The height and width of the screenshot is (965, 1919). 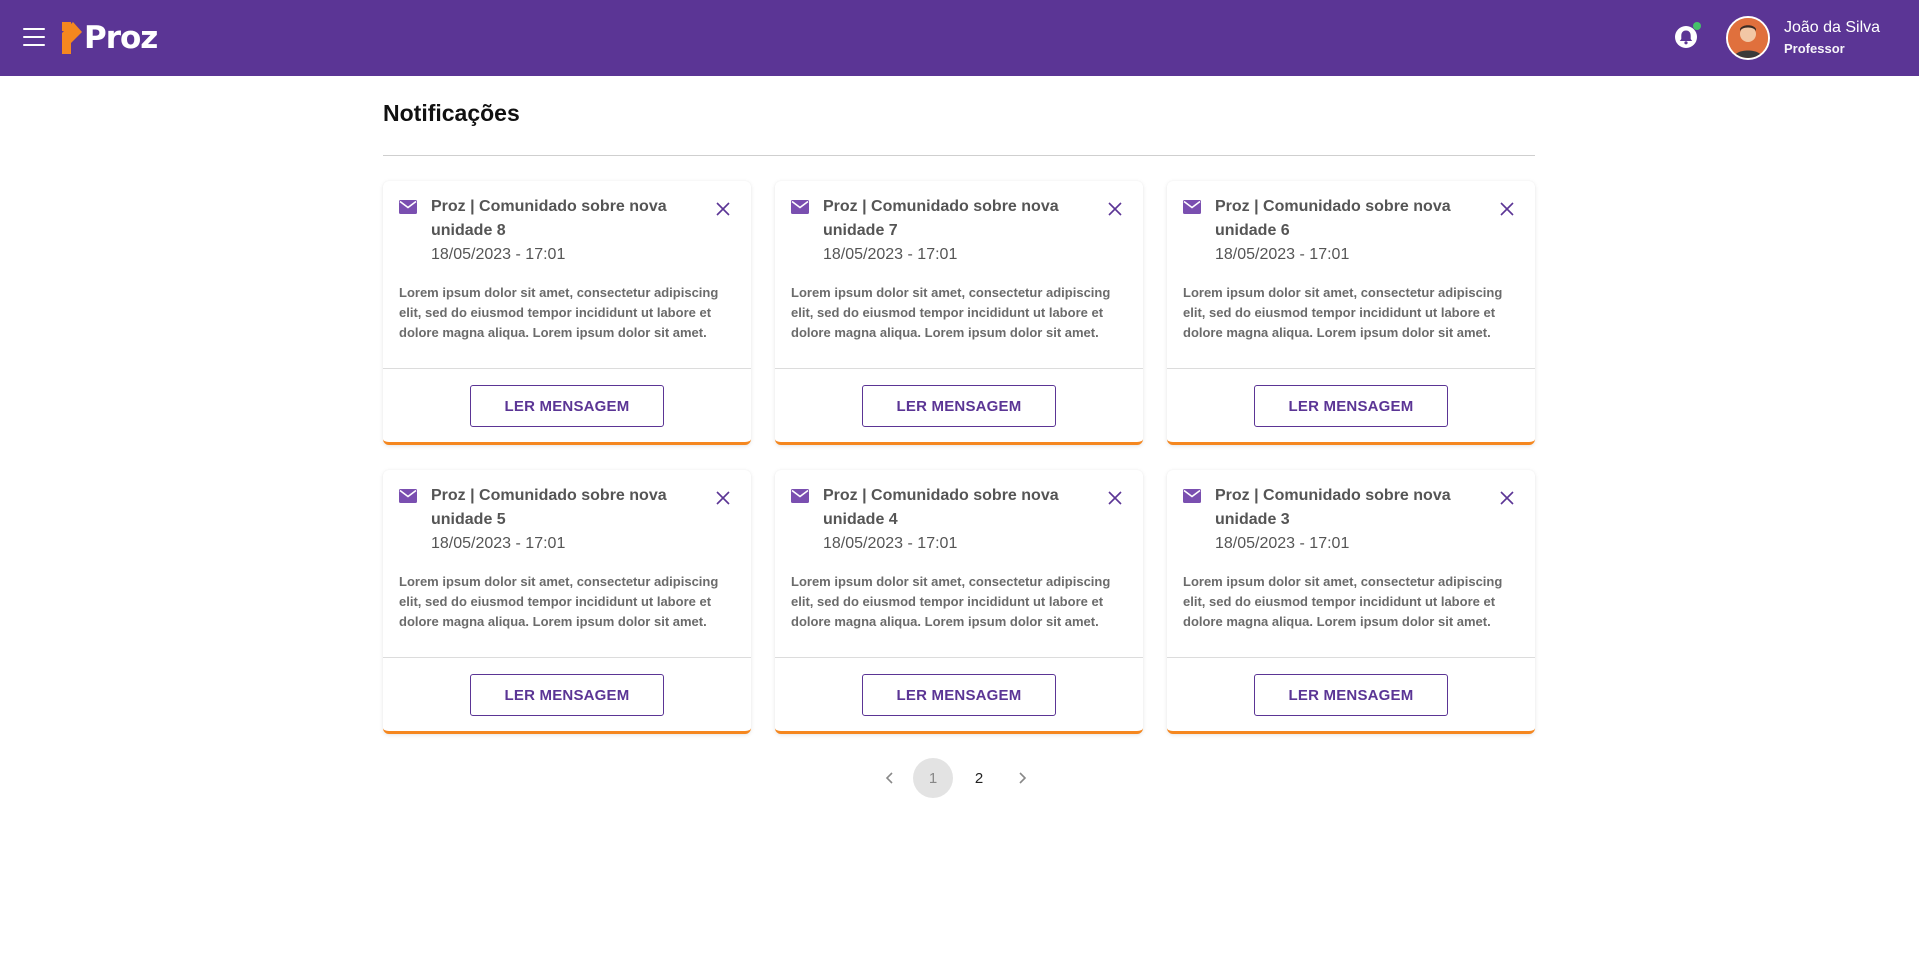 I want to click on pagination: 1 2, so click(x=956, y=778).